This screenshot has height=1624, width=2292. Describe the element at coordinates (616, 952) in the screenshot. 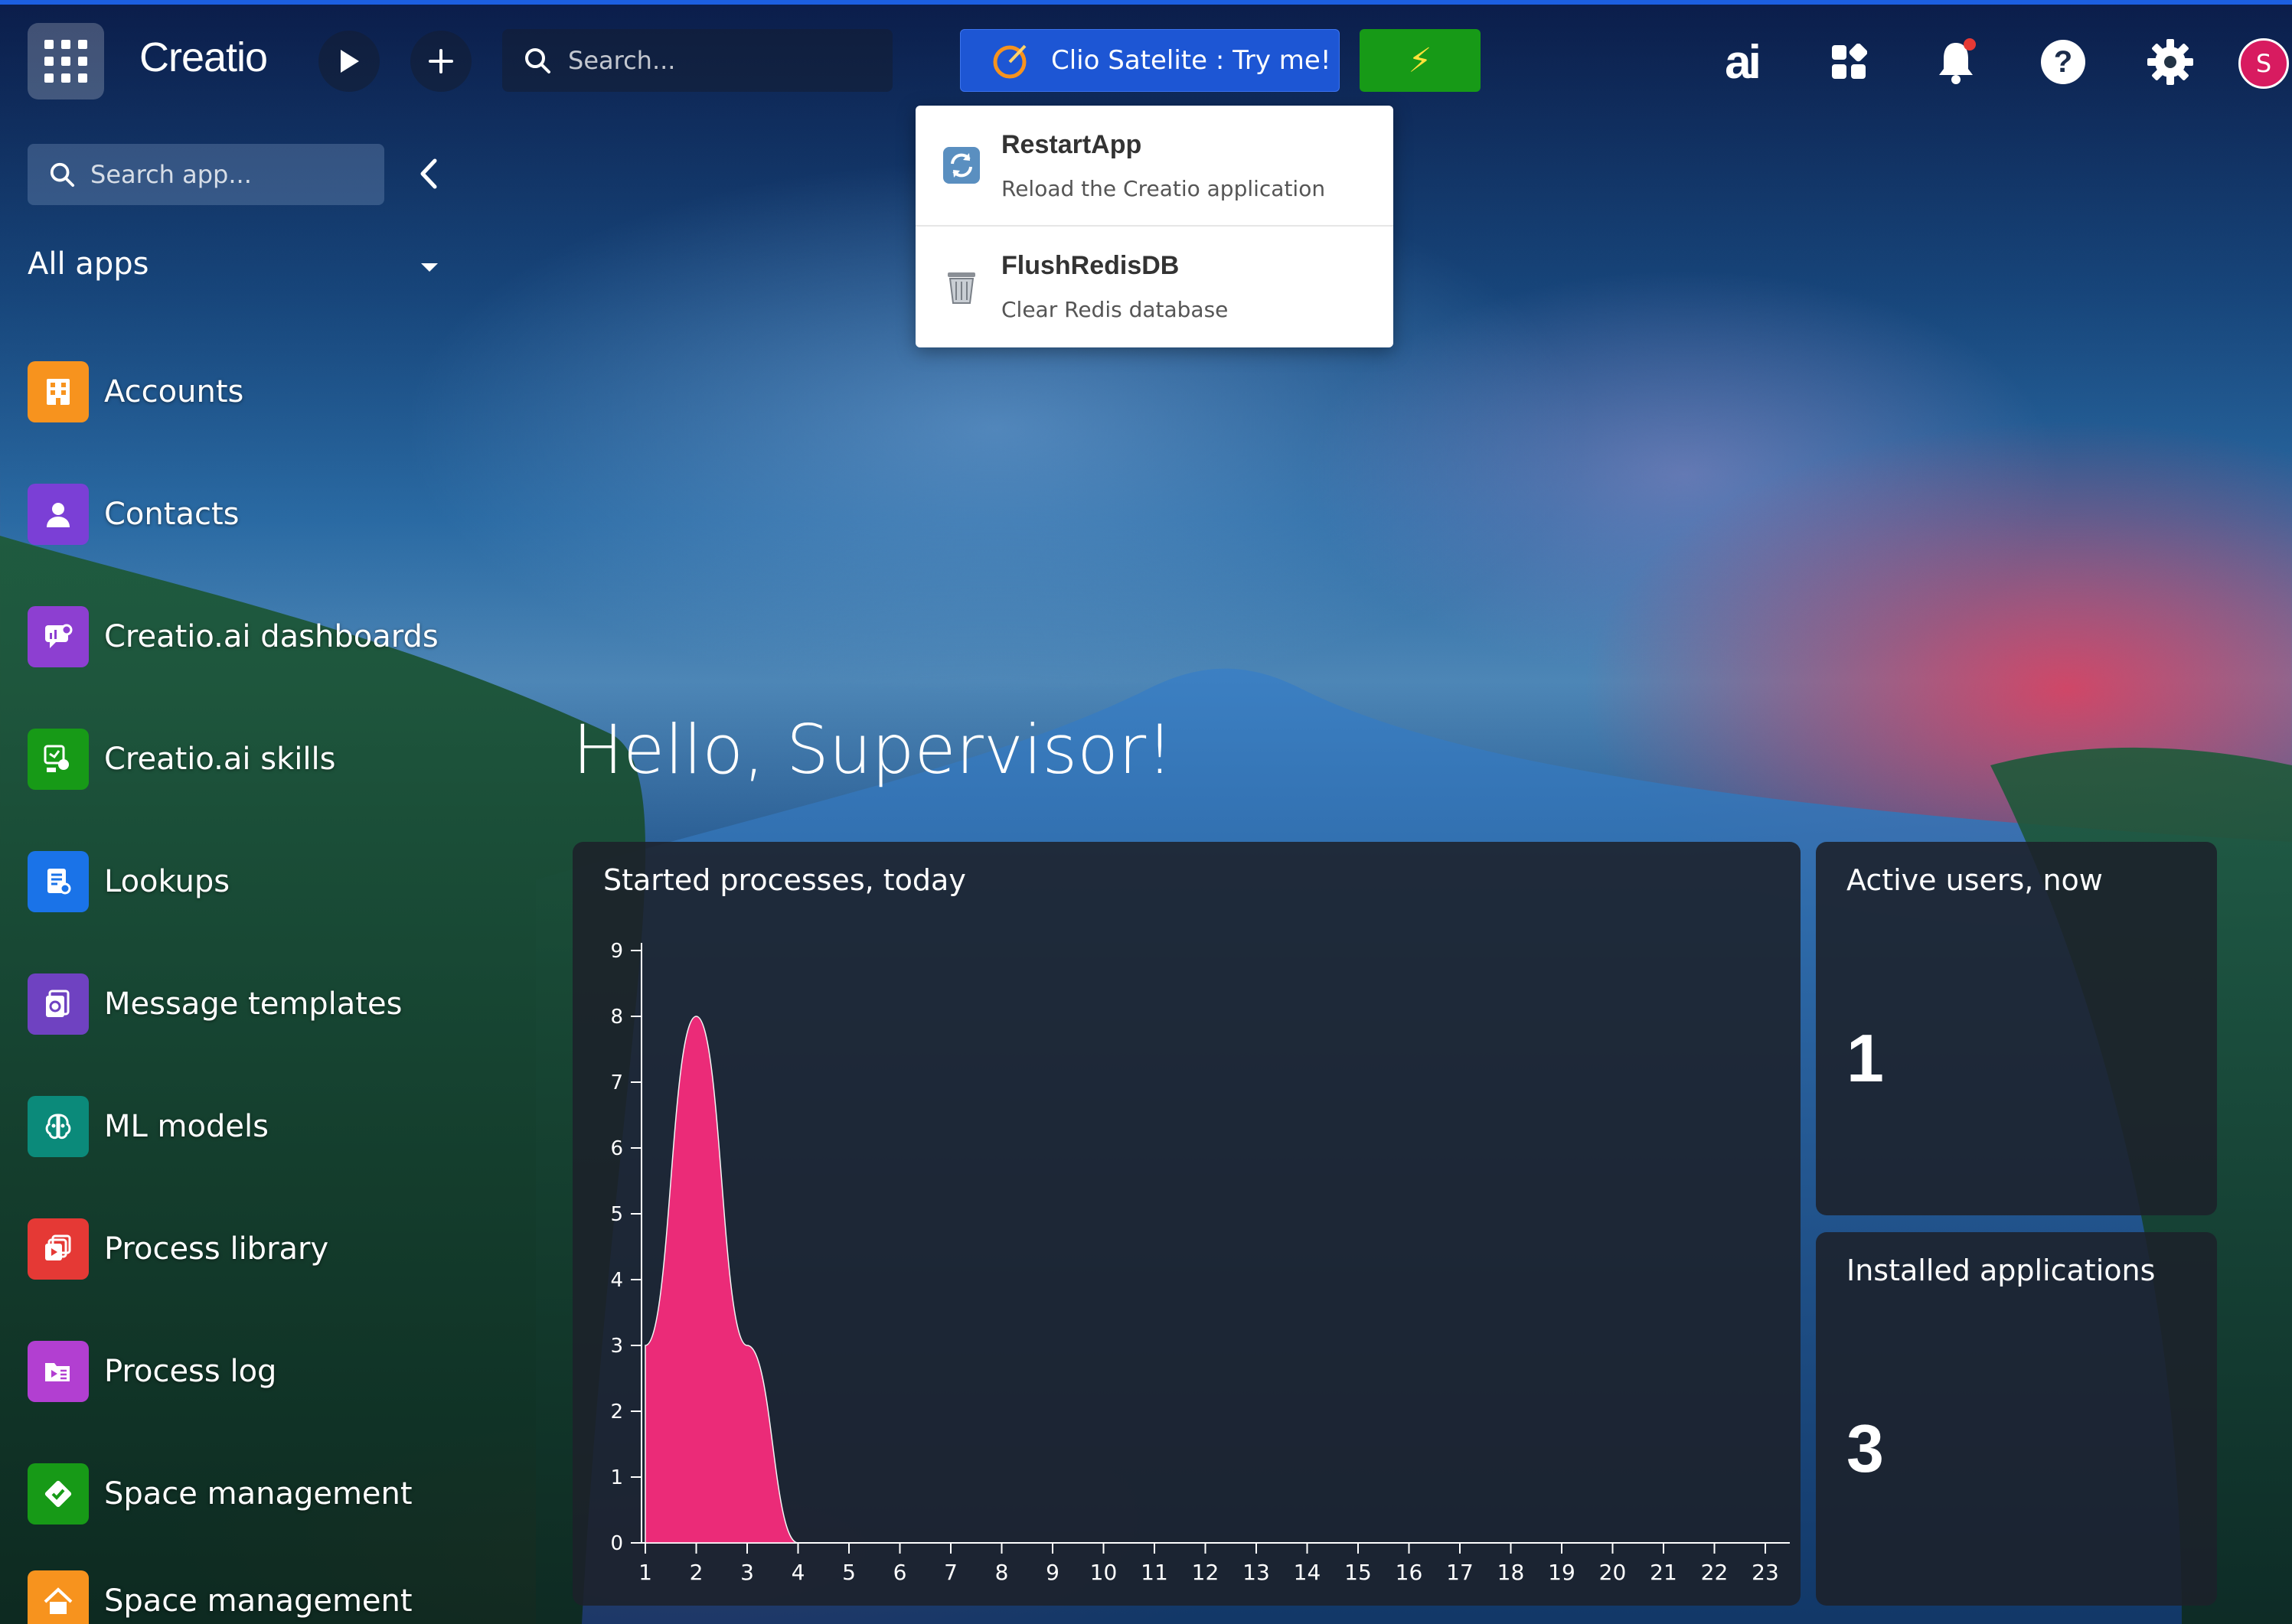

I see `y-tick-label: 9` at that location.